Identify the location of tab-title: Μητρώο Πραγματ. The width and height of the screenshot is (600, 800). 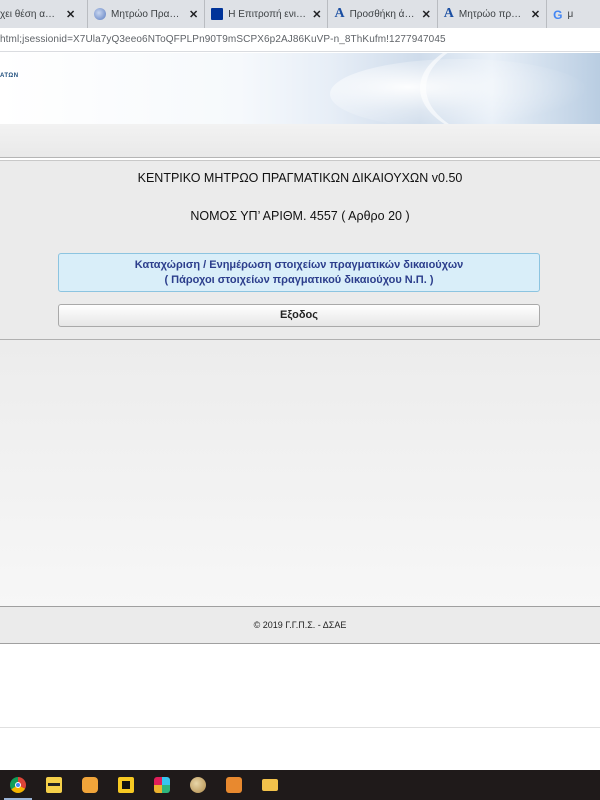
(147, 14).